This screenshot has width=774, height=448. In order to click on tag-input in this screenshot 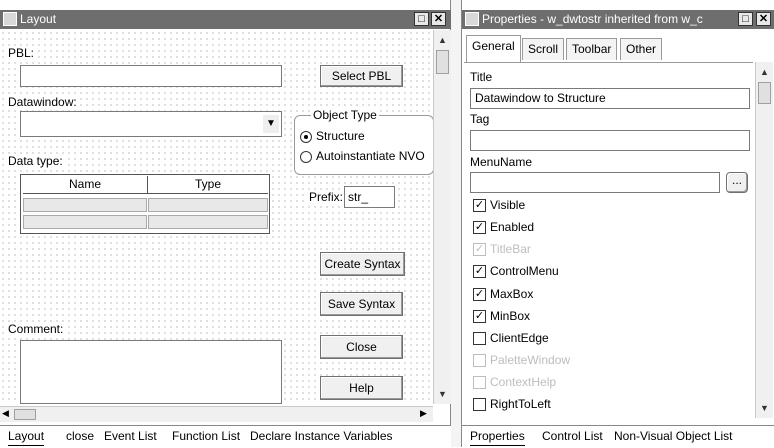, I will do `click(610, 140)`.